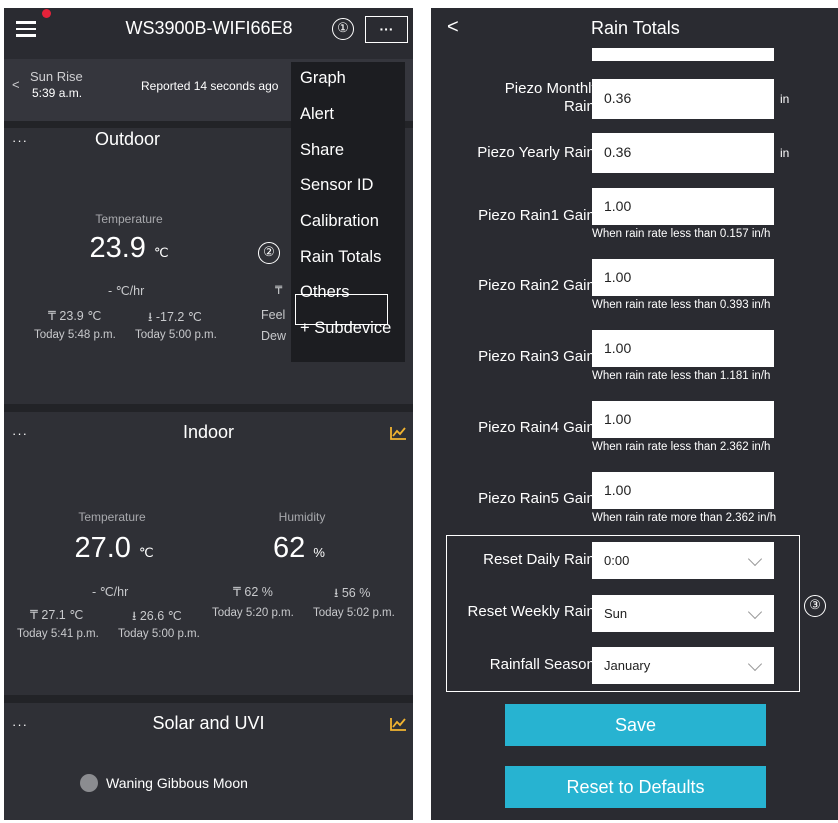  Describe the element at coordinates (538, 285) in the screenshot. I see `field-label: Piezo Rain2 Gain:` at that location.